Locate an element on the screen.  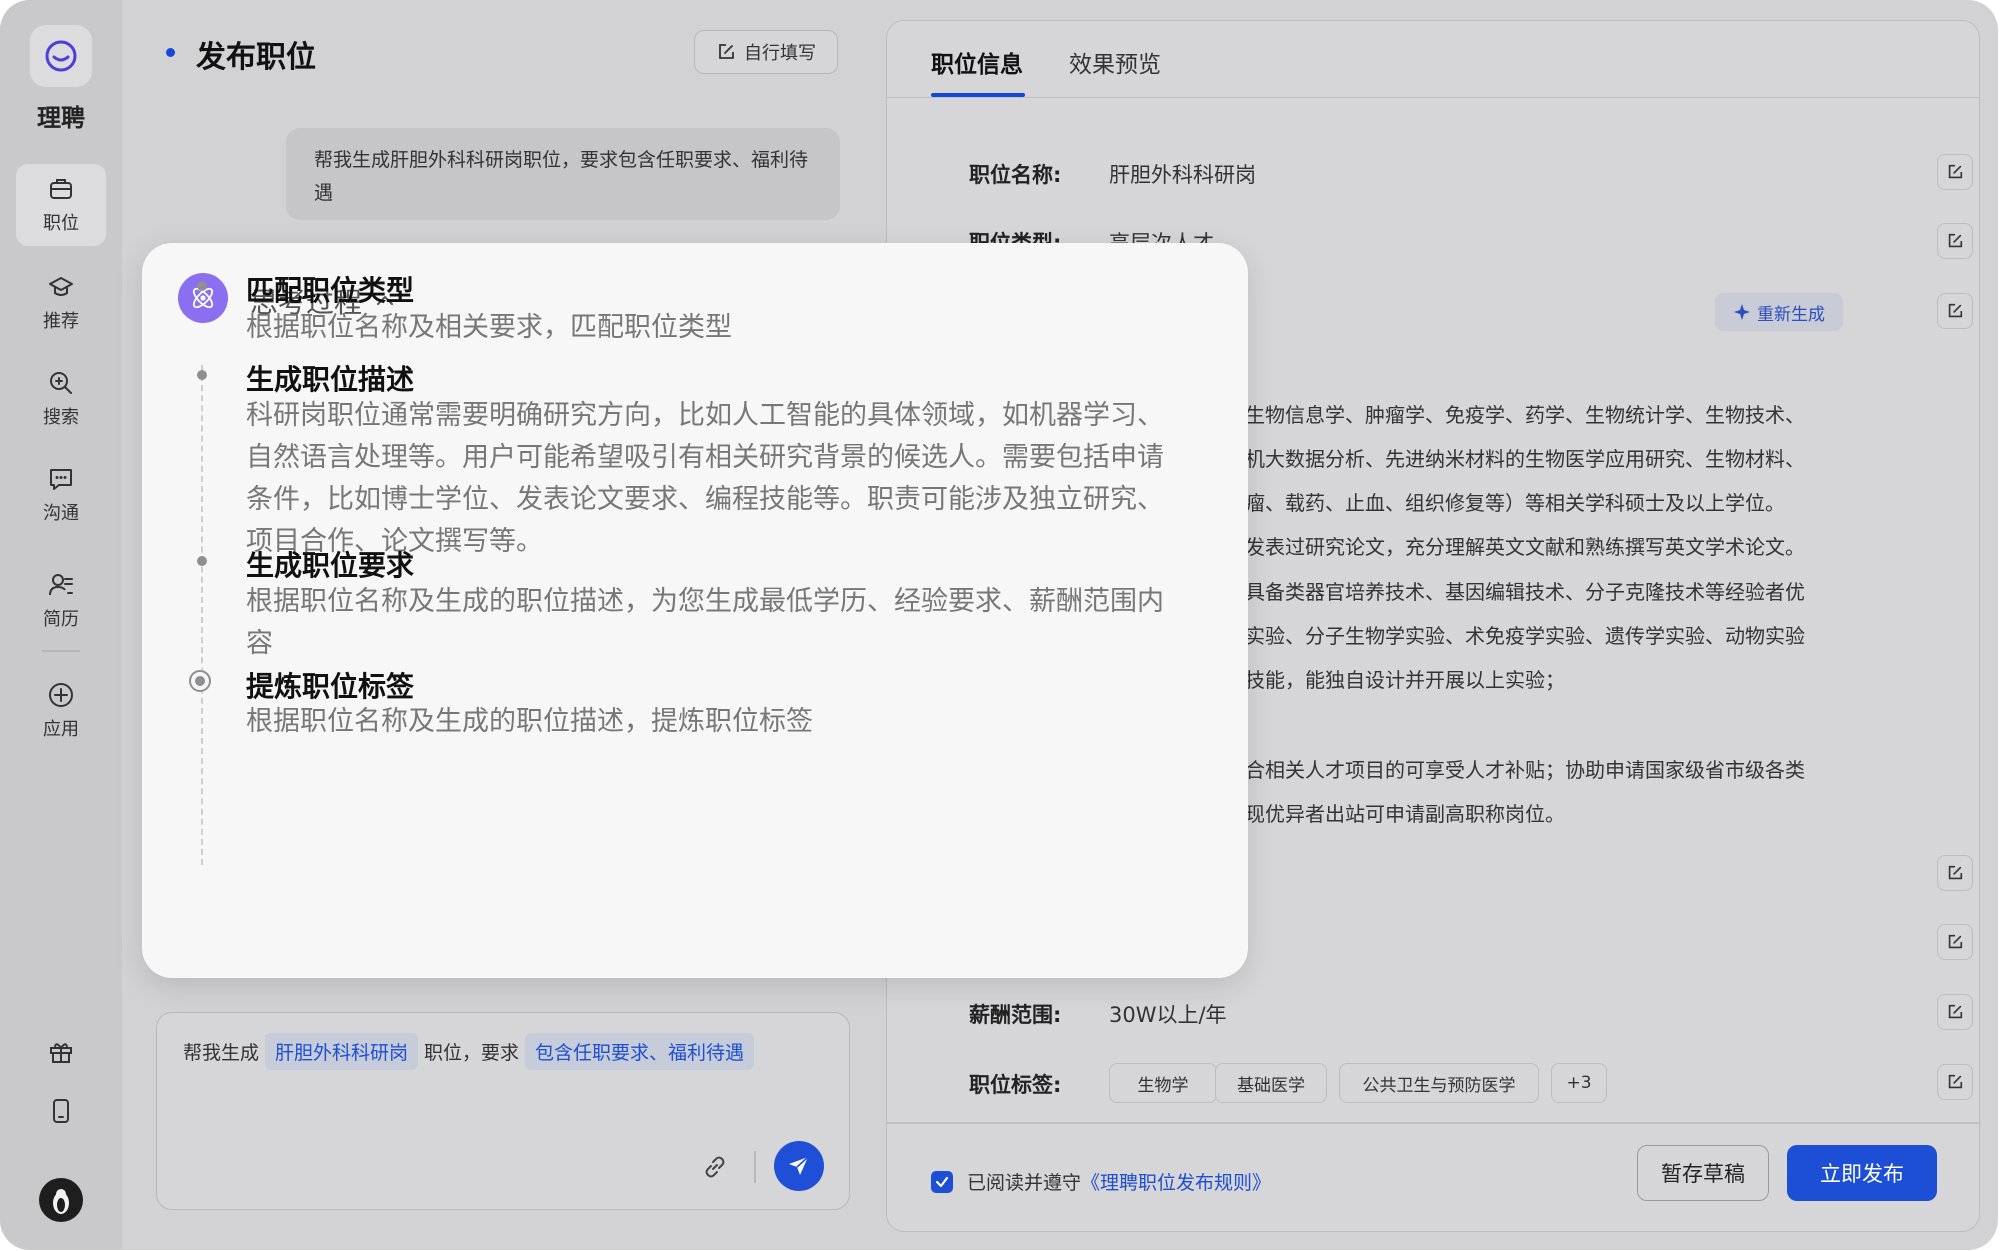
agree-checkbox is located at coordinates (942, 1182).